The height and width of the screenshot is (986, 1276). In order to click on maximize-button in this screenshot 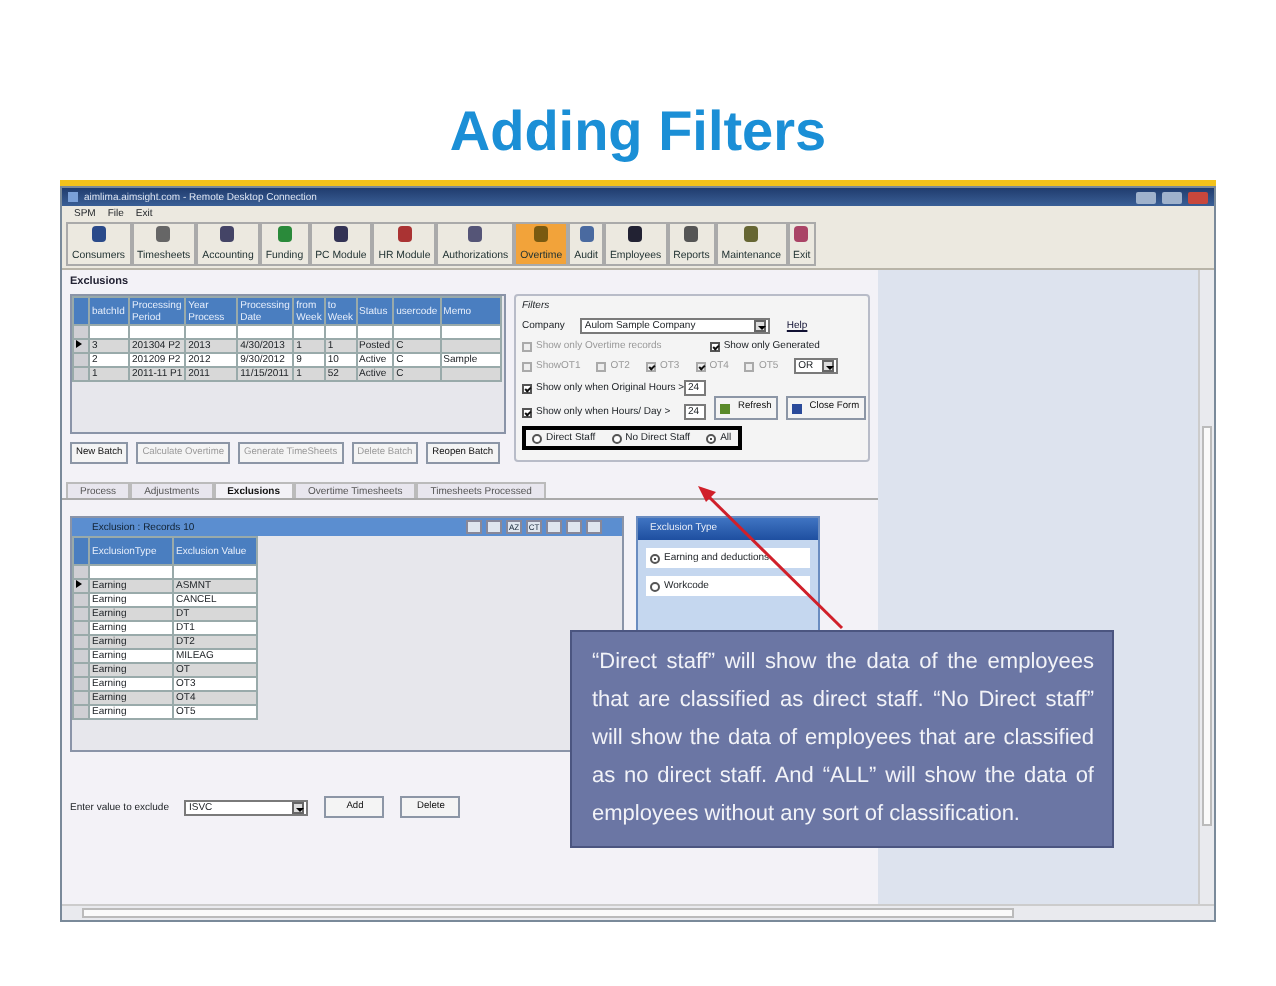, I will do `click(1172, 197)`.